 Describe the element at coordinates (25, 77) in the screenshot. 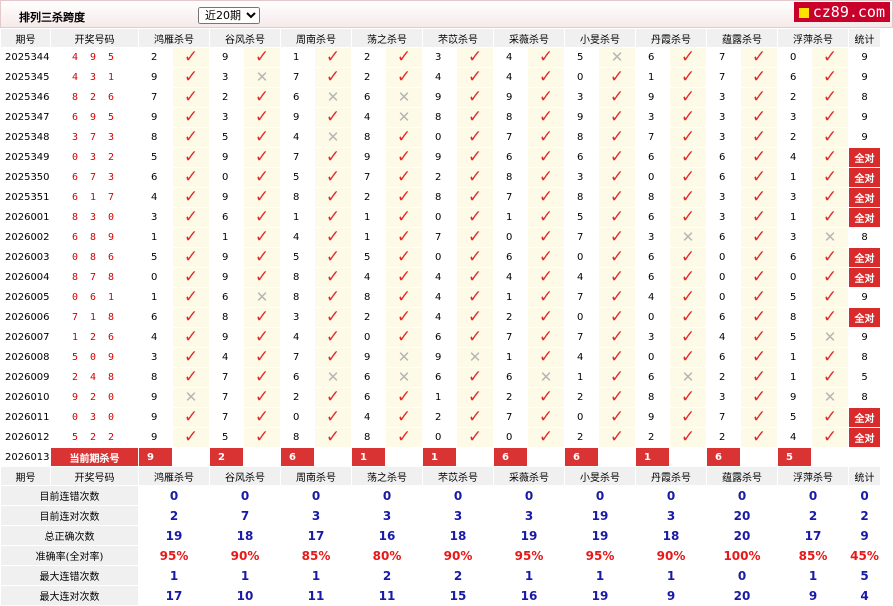

I see `period-cell: 2025345` at that location.